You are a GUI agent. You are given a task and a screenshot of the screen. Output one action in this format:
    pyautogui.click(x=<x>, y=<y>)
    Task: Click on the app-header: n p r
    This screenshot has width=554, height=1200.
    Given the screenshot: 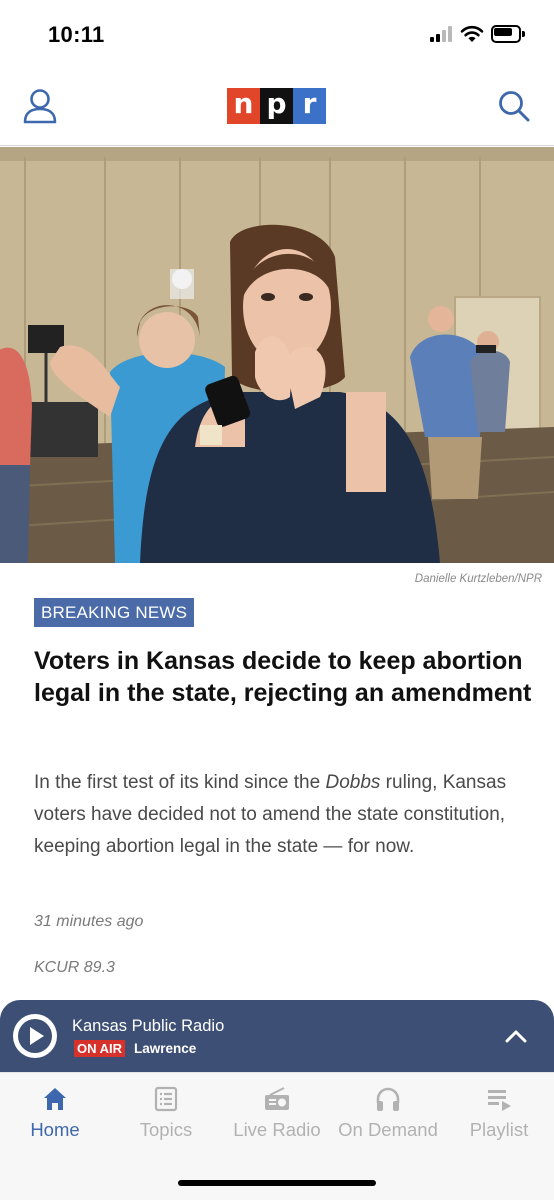 What is the action you would take?
    pyautogui.click(x=277, y=109)
    